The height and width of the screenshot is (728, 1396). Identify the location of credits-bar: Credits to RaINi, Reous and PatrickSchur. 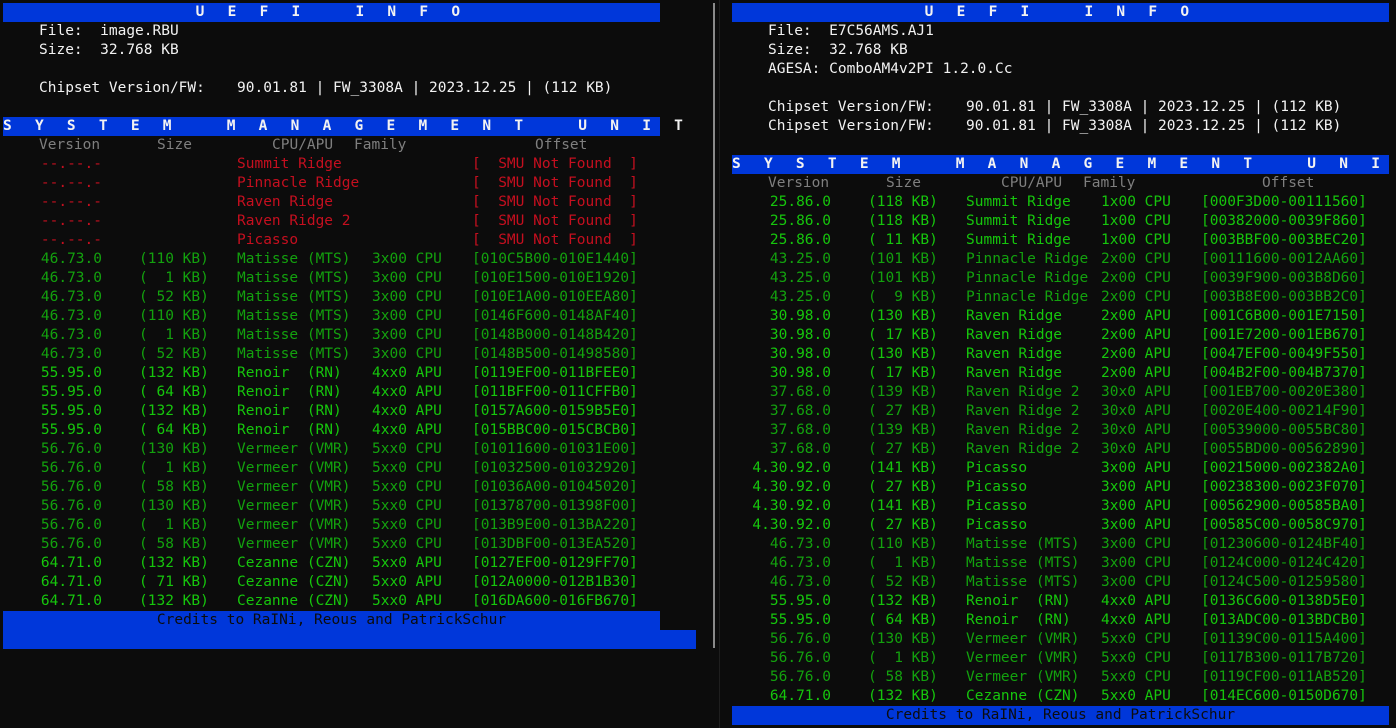
(1060, 715).